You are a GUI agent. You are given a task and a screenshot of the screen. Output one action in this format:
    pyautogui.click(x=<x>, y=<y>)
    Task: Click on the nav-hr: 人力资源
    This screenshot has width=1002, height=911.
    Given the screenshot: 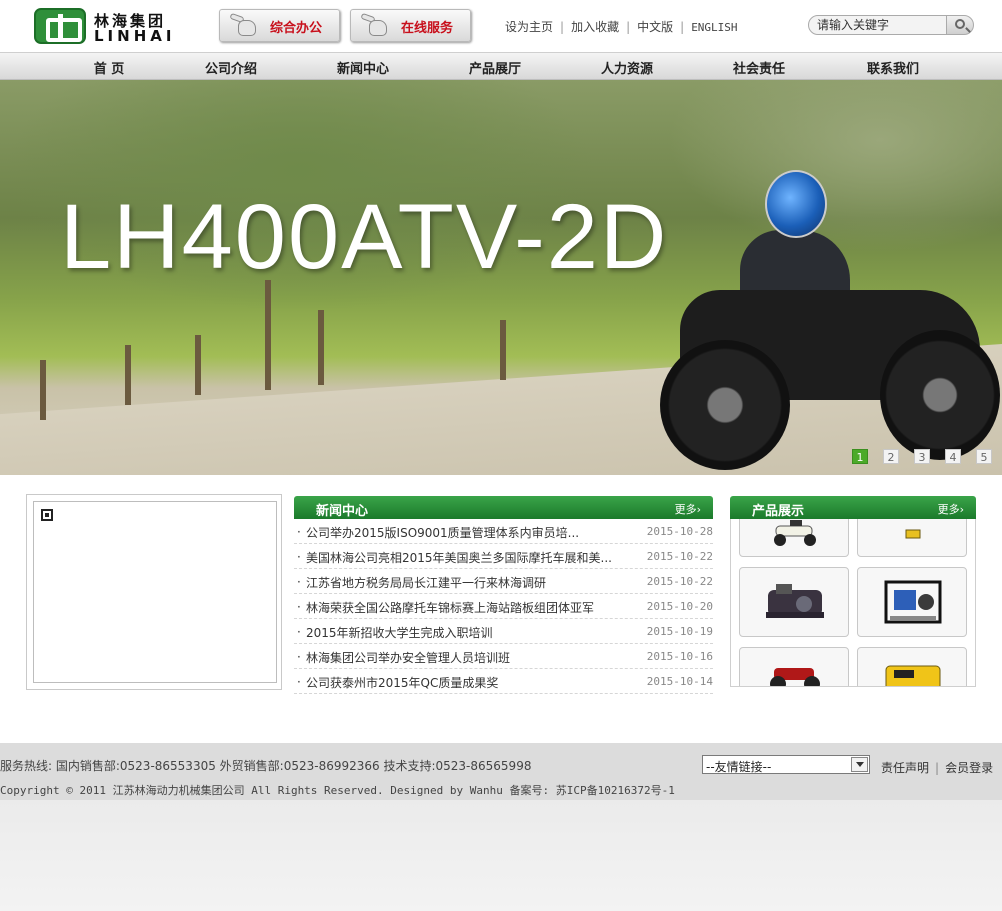 What is the action you would take?
    pyautogui.click(x=627, y=67)
    